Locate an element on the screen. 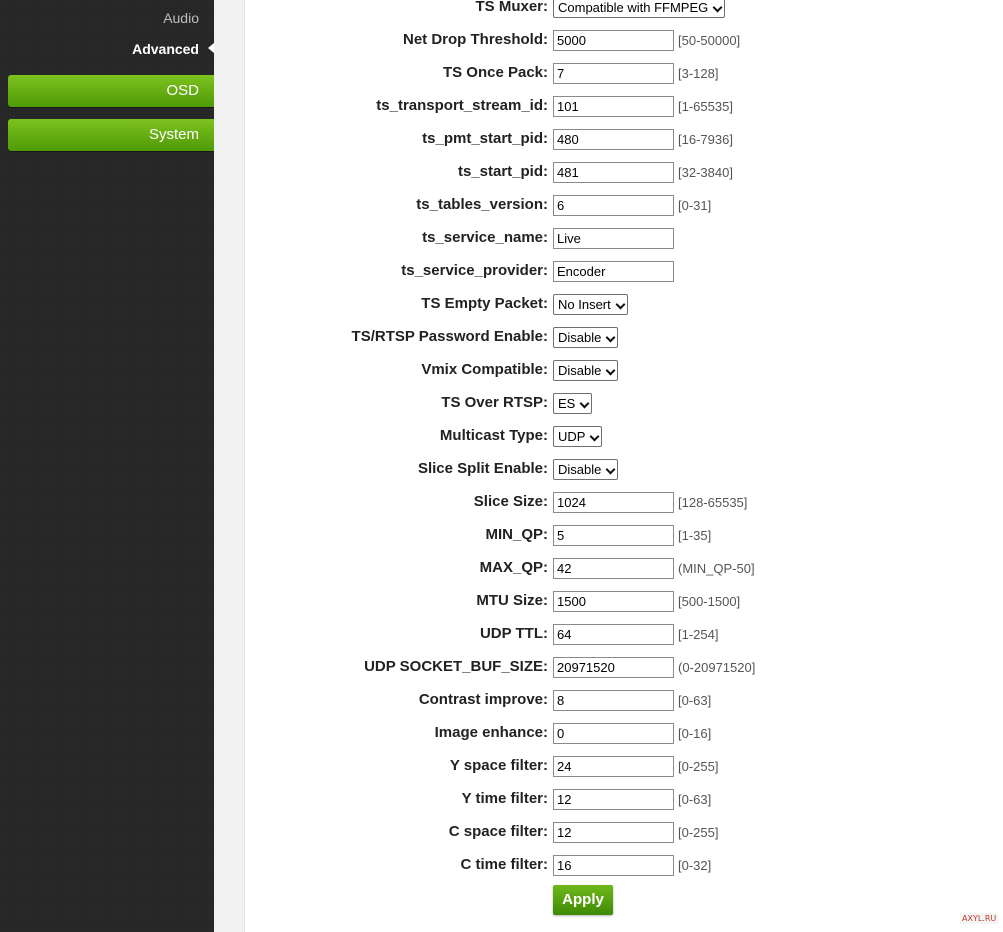 This screenshot has width=1003, height=932. field-select: ES is located at coordinates (573, 403).